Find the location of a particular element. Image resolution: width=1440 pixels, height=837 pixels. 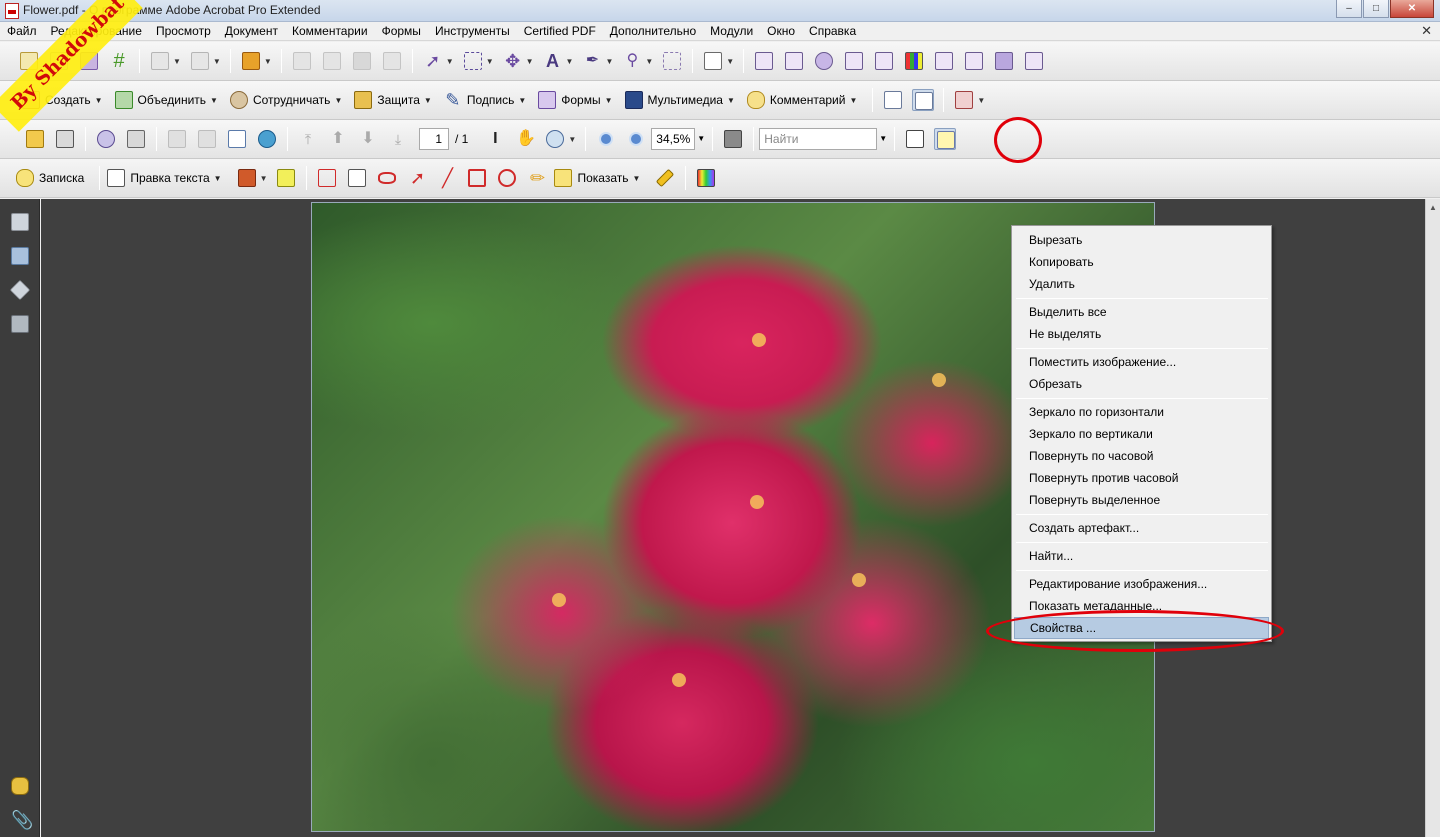

highlight-text-icon is located at coordinates (286, 178).